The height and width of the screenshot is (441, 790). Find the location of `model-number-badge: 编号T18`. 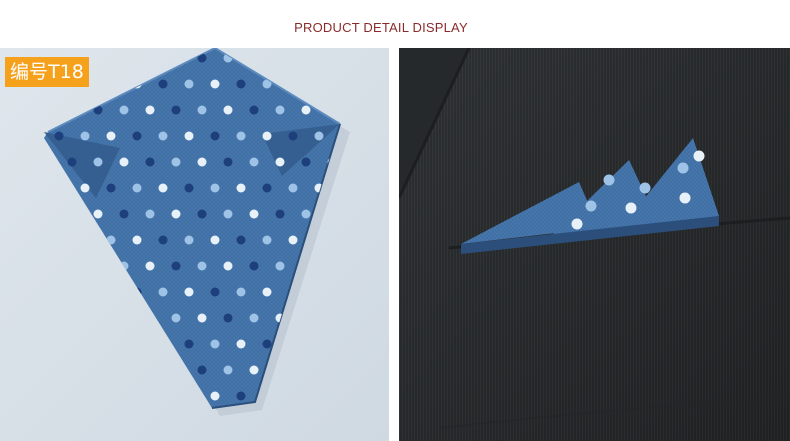

model-number-badge: 编号T18 is located at coordinates (47, 72).